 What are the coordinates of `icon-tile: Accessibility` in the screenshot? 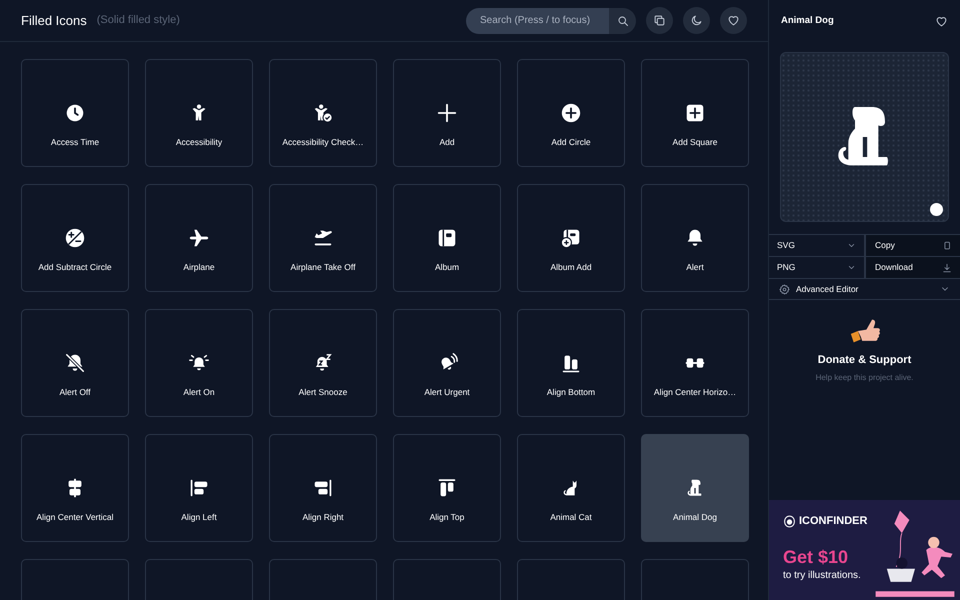 It's located at (199, 113).